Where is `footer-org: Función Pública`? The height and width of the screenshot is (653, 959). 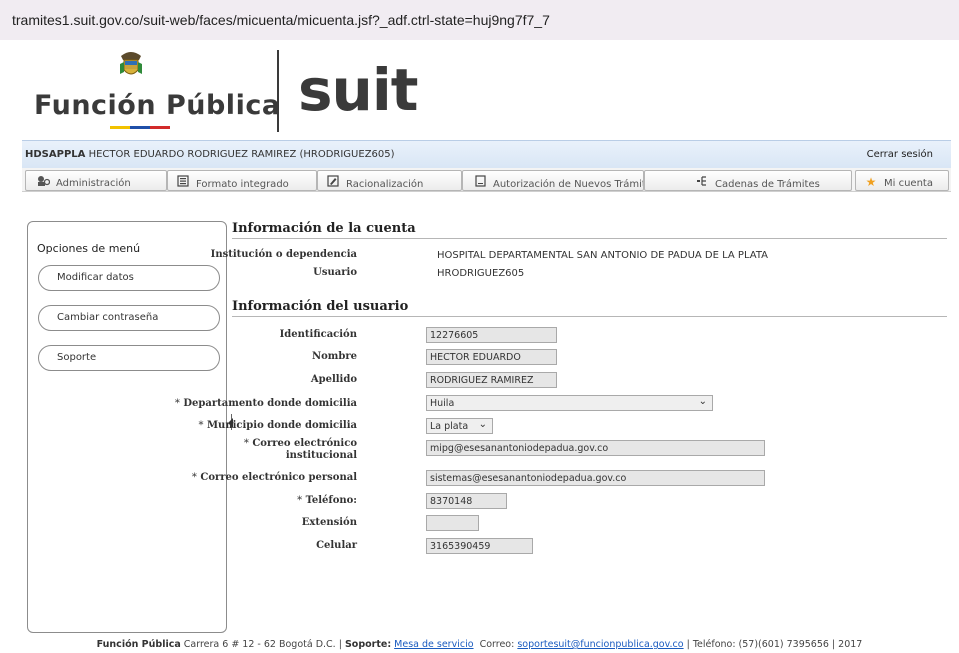
footer-org: Función Pública is located at coordinates (138, 644).